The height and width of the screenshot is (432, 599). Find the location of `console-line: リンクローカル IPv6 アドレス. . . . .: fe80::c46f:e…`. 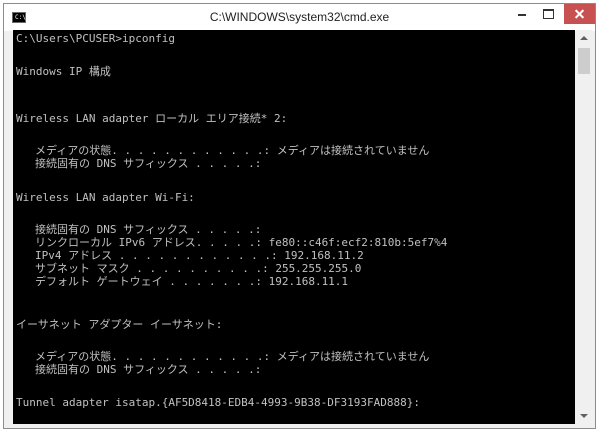

console-line: リンクローカル IPv6 アドレス. . . . .: fe80::c46f:e… is located at coordinates (241, 242).